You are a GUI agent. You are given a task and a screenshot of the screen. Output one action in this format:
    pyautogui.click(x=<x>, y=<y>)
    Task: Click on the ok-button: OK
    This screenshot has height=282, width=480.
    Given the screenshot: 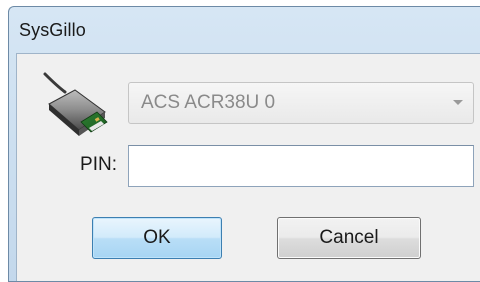 What is the action you would take?
    pyautogui.click(x=157, y=238)
    